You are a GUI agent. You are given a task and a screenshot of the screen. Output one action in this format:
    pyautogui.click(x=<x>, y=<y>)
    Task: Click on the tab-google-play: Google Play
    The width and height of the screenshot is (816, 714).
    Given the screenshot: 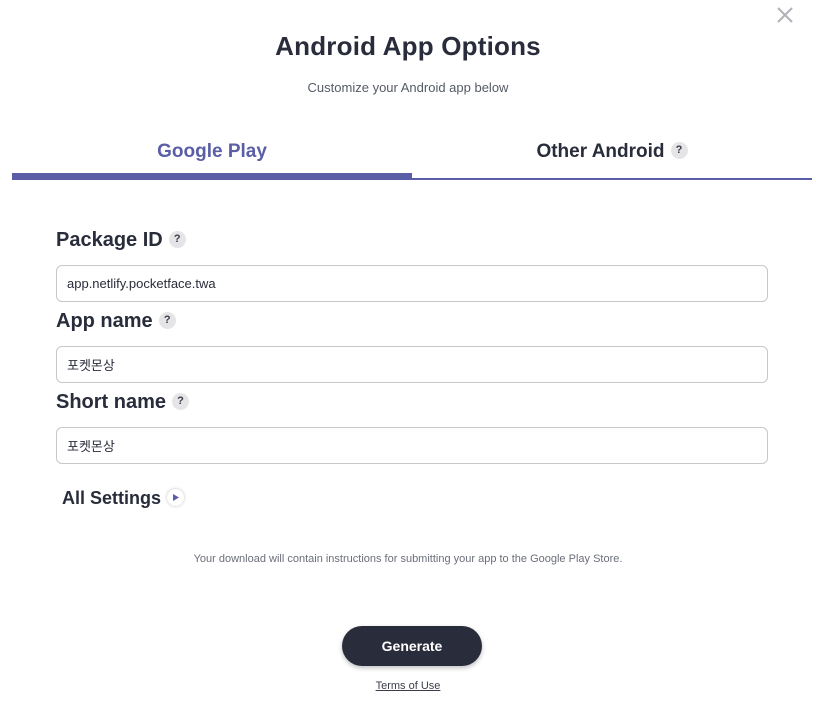 What is the action you would take?
    pyautogui.click(x=212, y=154)
    